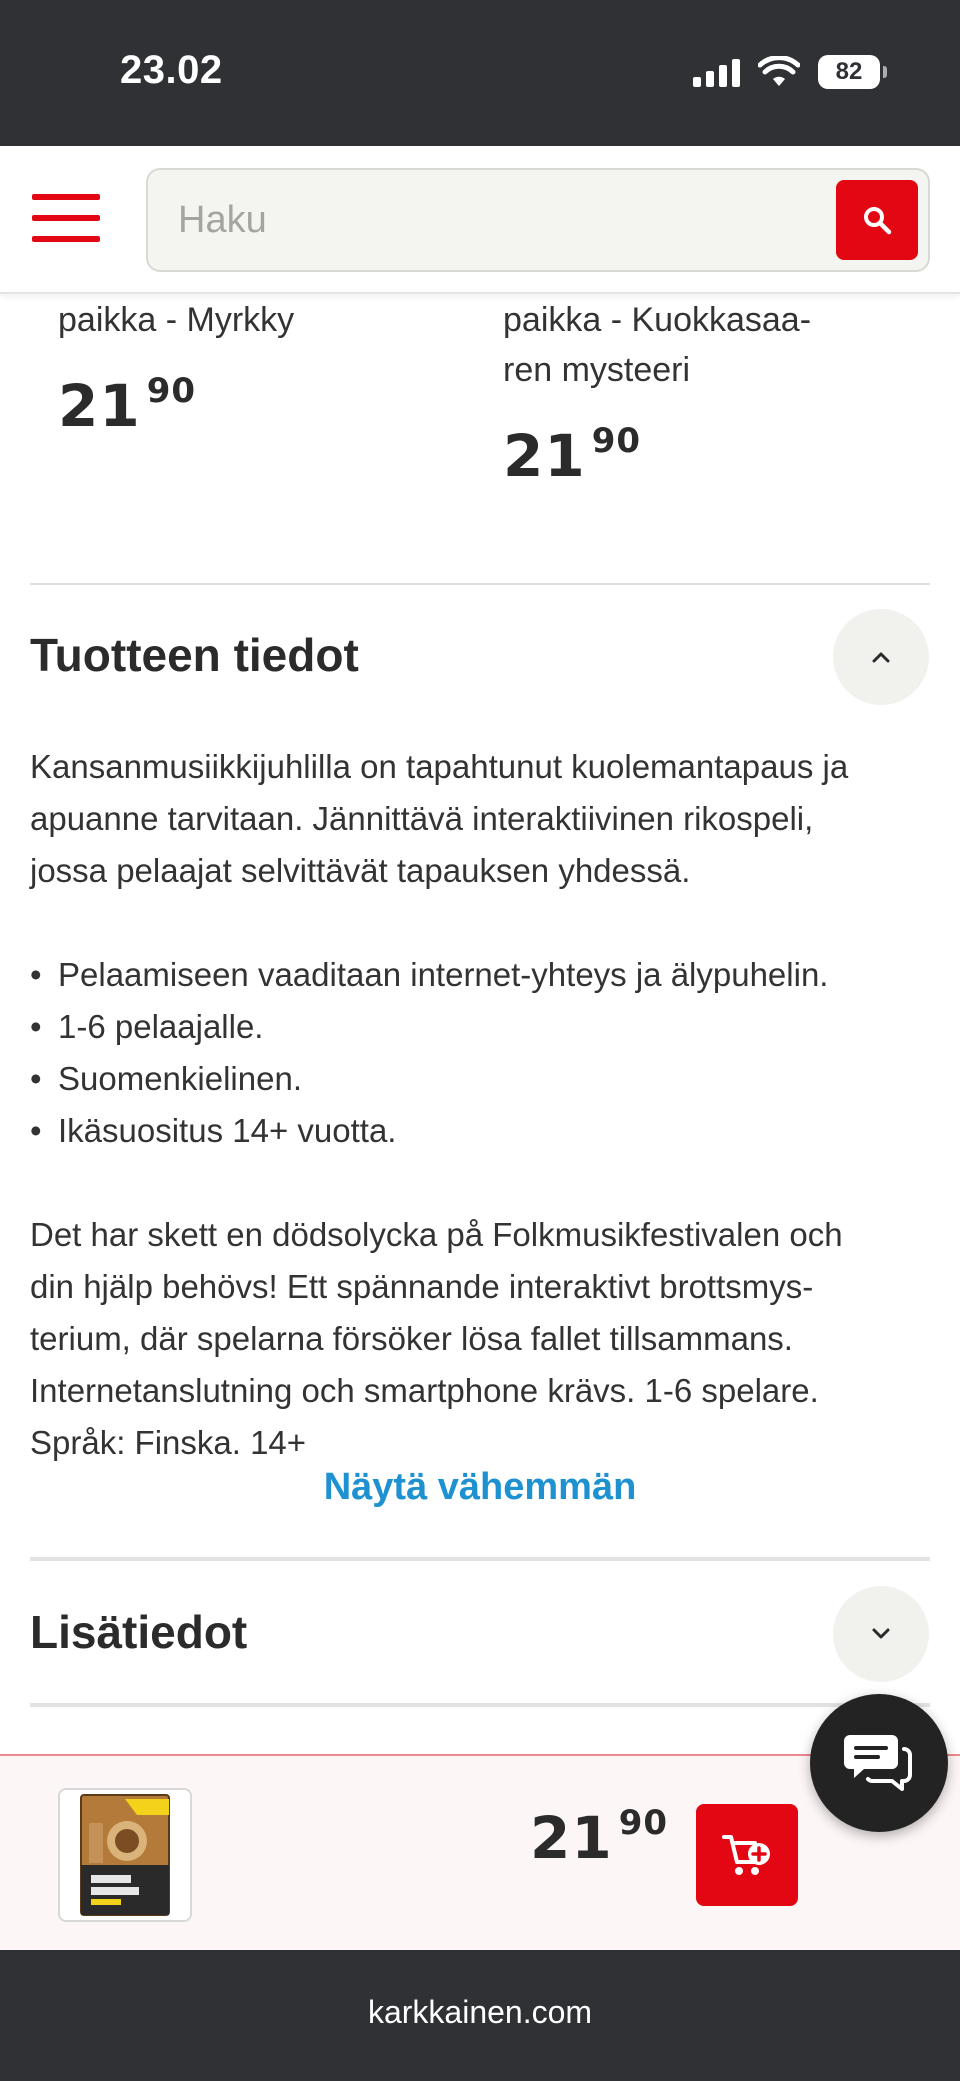 The height and width of the screenshot is (2081, 960). Describe the element at coordinates (498, 220) in the screenshot. I see `search-input` at that location.